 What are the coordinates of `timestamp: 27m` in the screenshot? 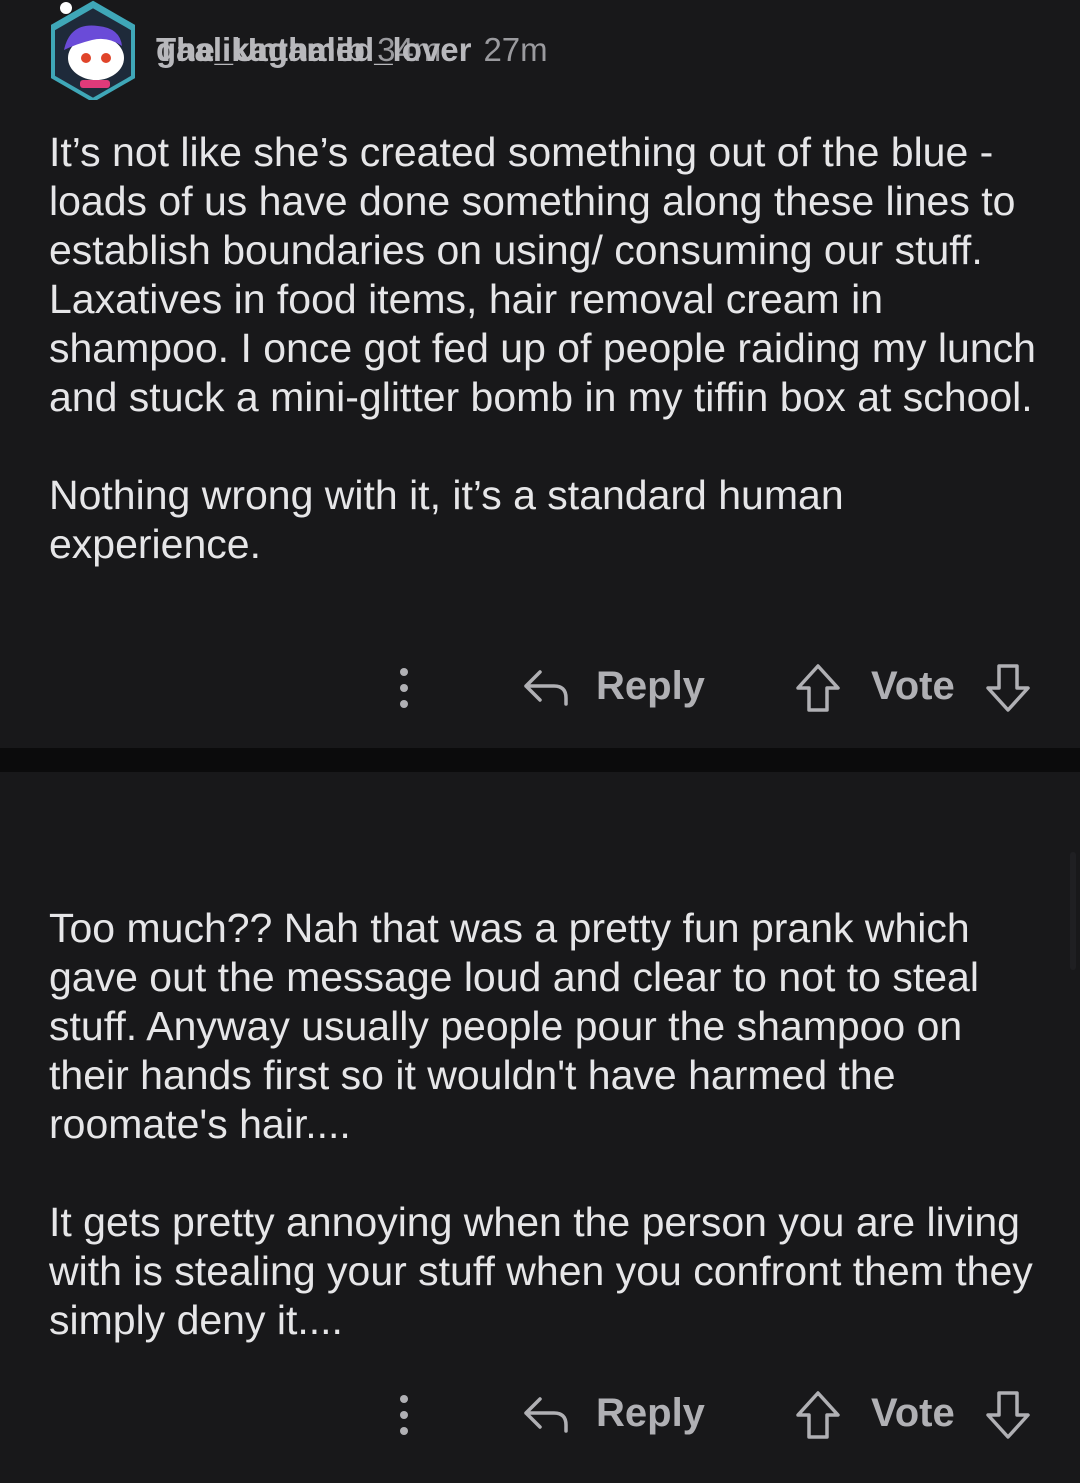 It's located at (515, 49).